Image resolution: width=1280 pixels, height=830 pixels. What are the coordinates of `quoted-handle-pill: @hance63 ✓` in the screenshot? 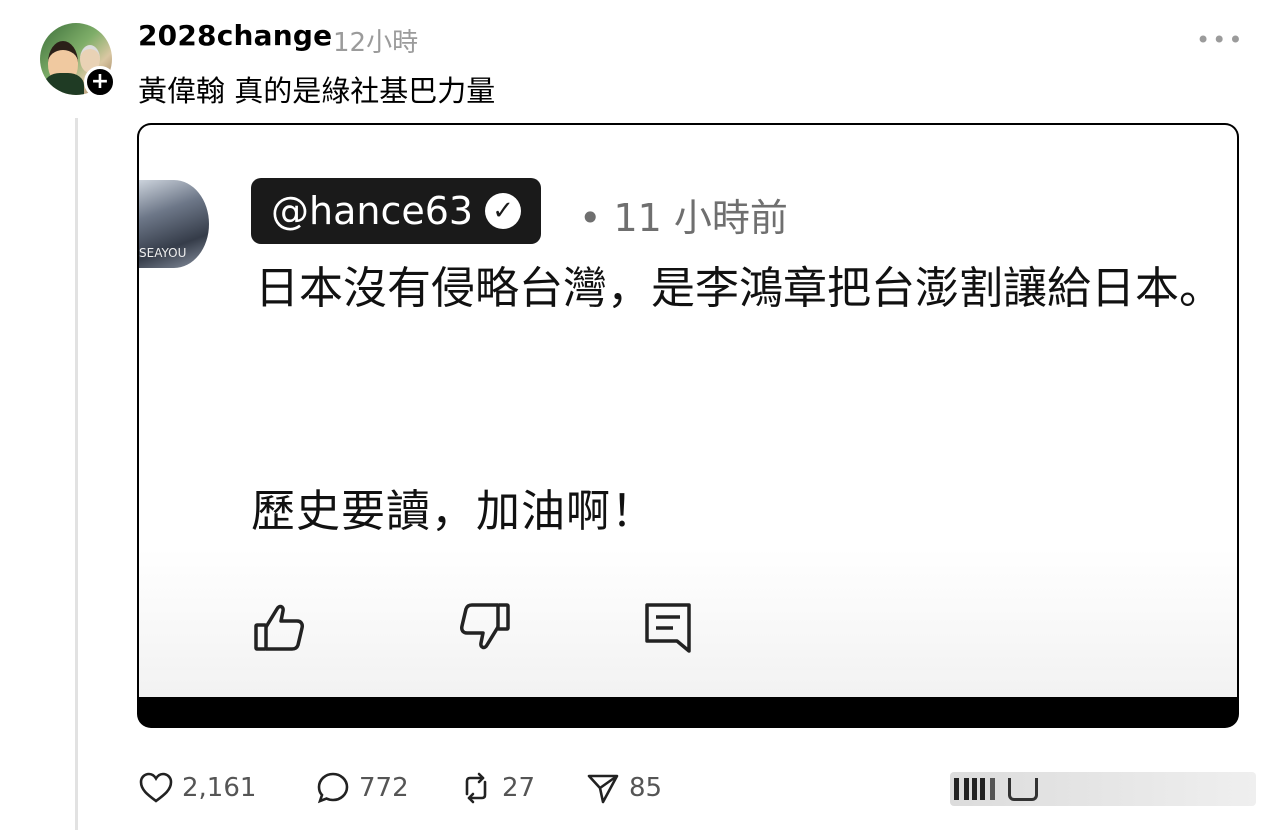 It's located at (396, 211).